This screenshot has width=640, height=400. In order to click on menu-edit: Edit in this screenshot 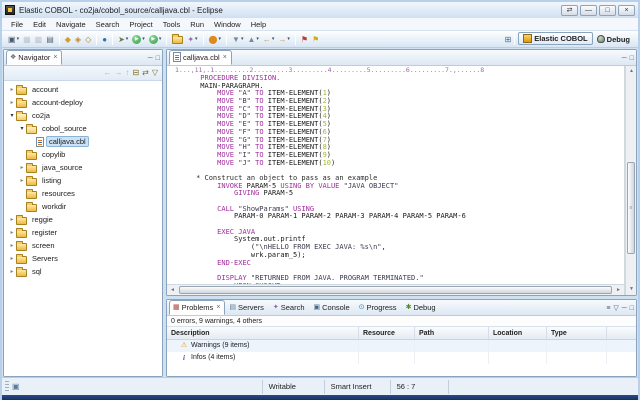, I will do `click(39, 24)`.